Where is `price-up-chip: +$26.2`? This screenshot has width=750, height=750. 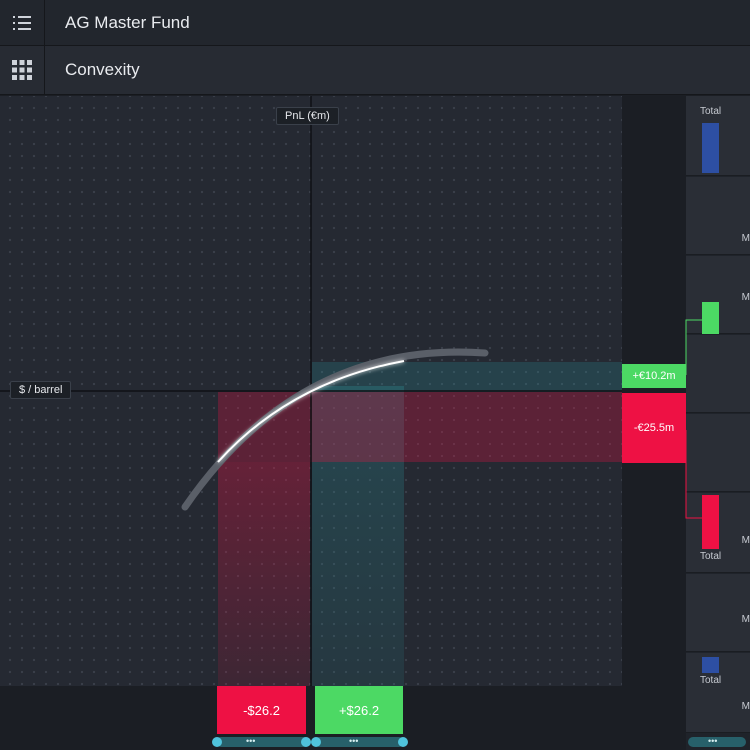
price-up-chip: +$26.2 is located at coordinates (359, 710).